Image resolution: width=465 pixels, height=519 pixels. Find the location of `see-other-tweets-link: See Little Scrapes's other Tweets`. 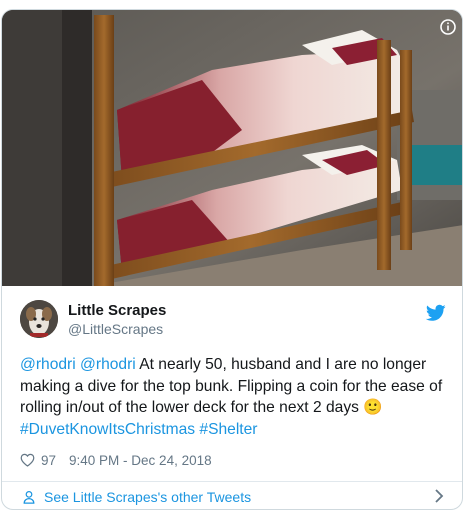

see-other-tweets-link: See Little Scrapes's other Tweets is located at coordinates (232, 495).